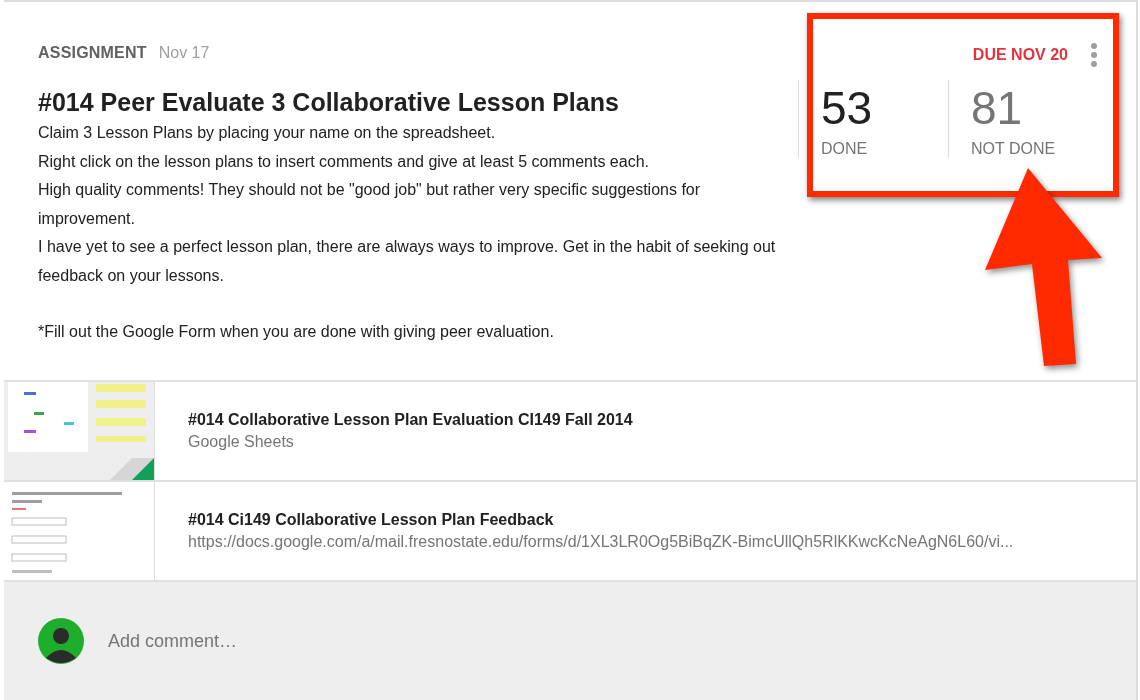 The height and width of the screenshot is (700, 1140). What do you see at coordinates (267, 133) in the screenshot?
I see `description-paragraph: Claim 3 Lesson Plans by placing your name on the spreadsheet.` at bounding box center [267, 133].